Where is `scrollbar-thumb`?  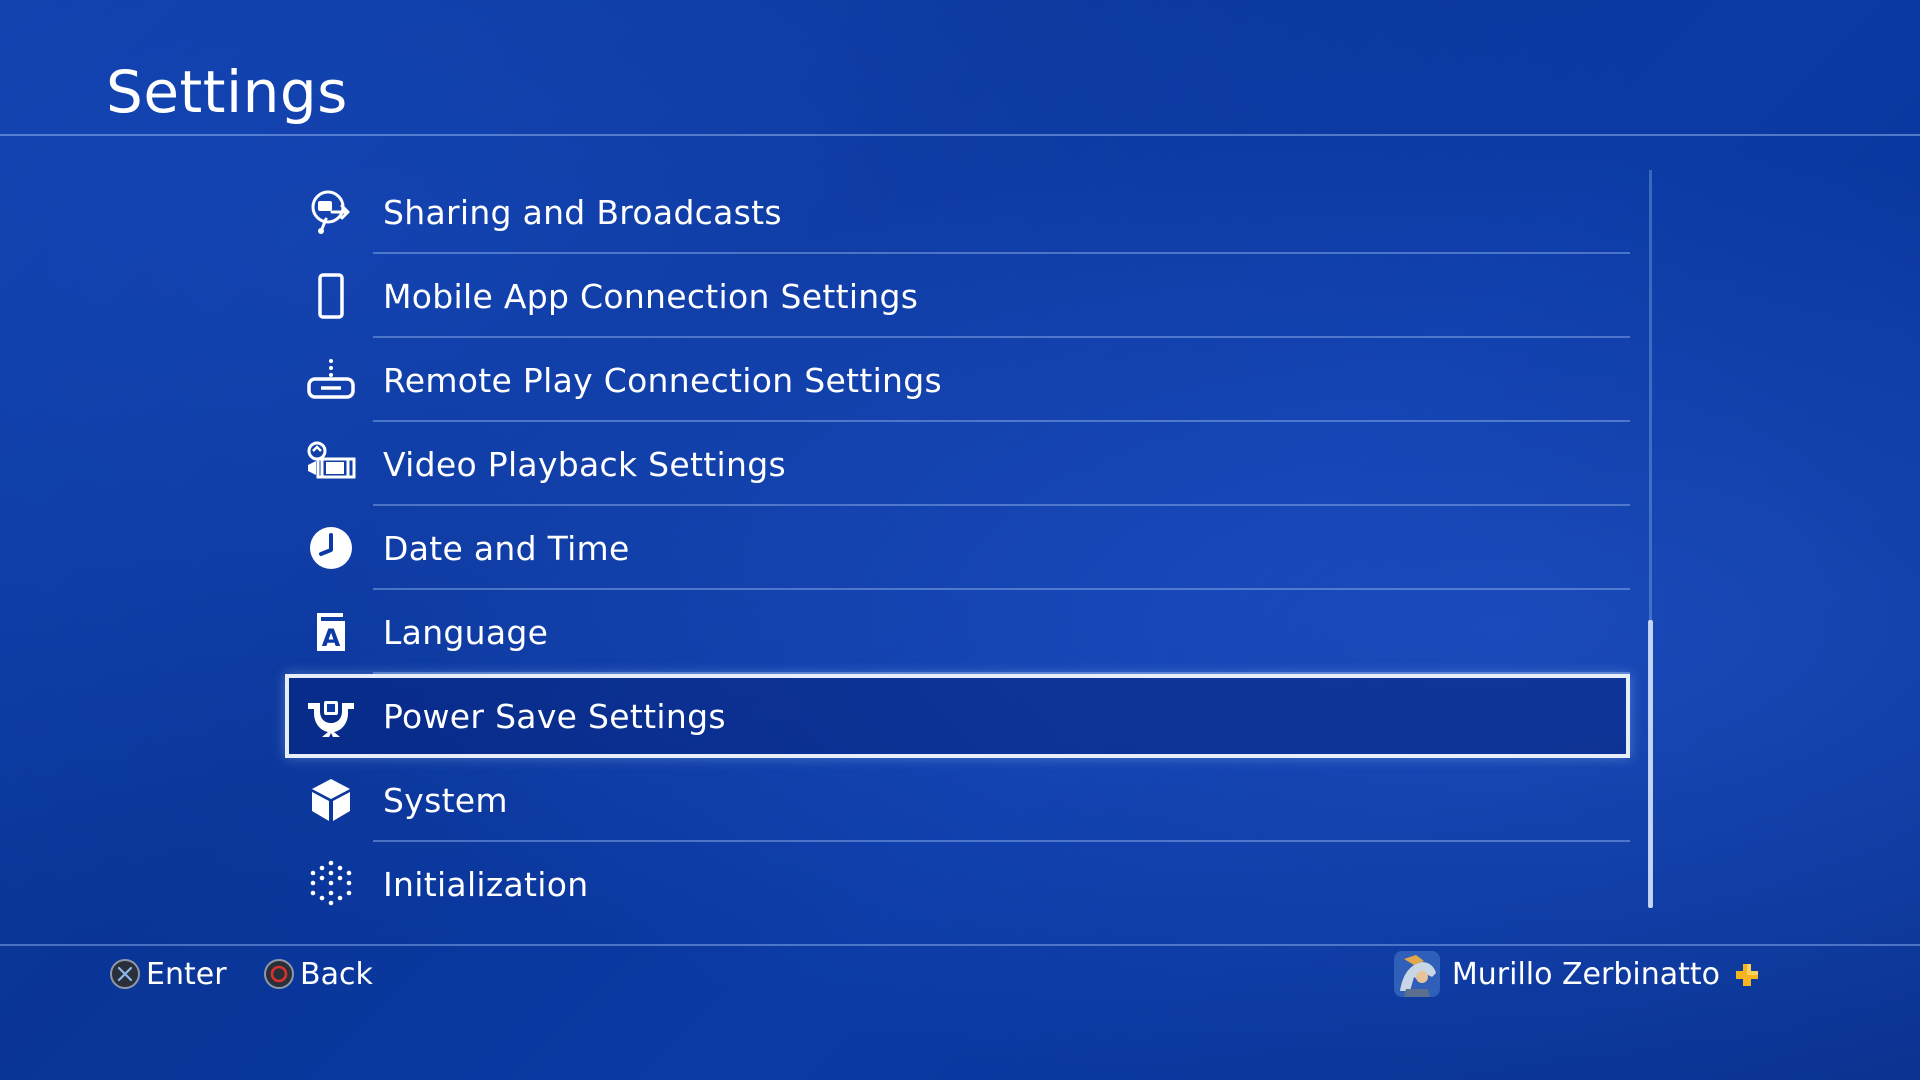 scrollbar-thumb is located at coordinates (1650, 764).